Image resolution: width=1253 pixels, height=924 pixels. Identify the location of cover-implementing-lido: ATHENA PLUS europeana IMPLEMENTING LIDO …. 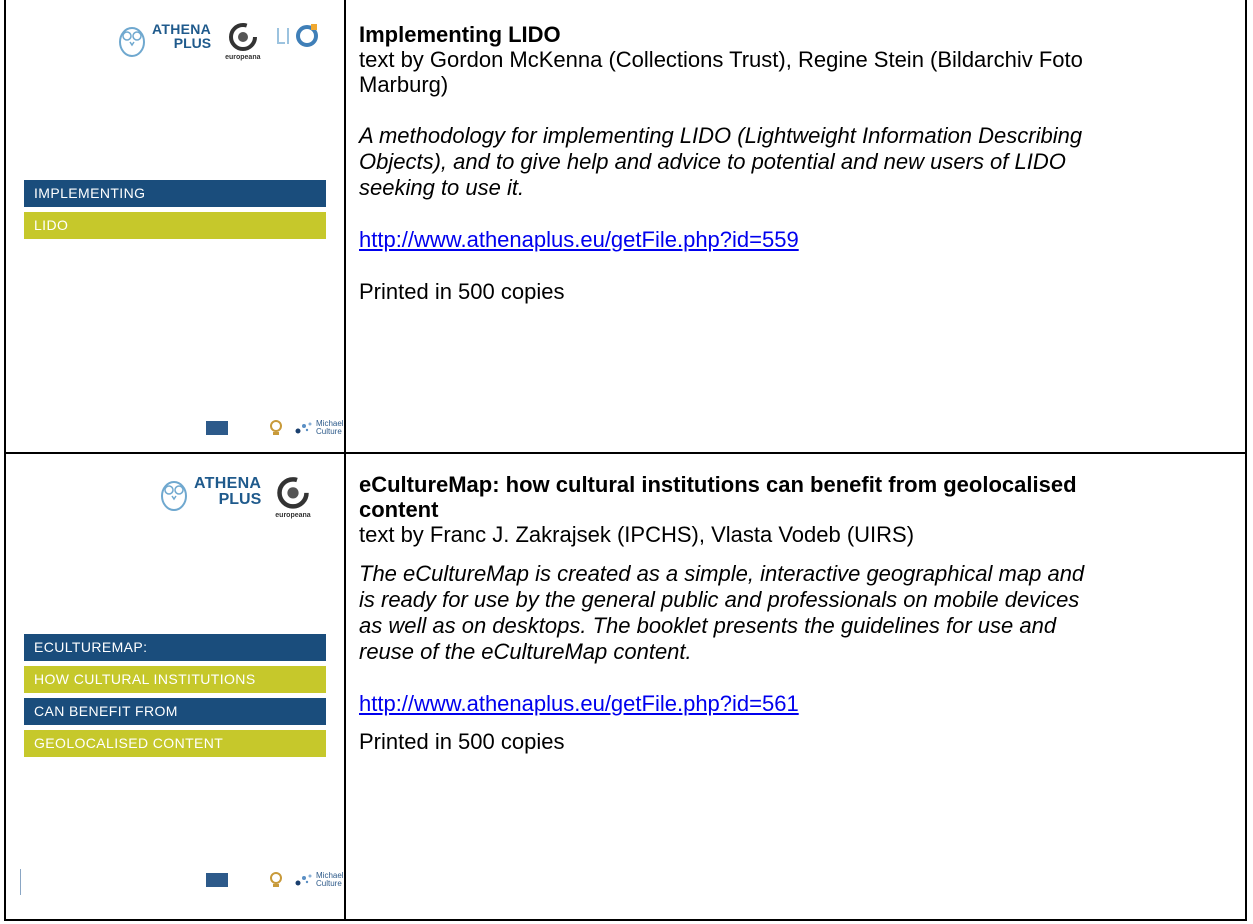
(176, 226).